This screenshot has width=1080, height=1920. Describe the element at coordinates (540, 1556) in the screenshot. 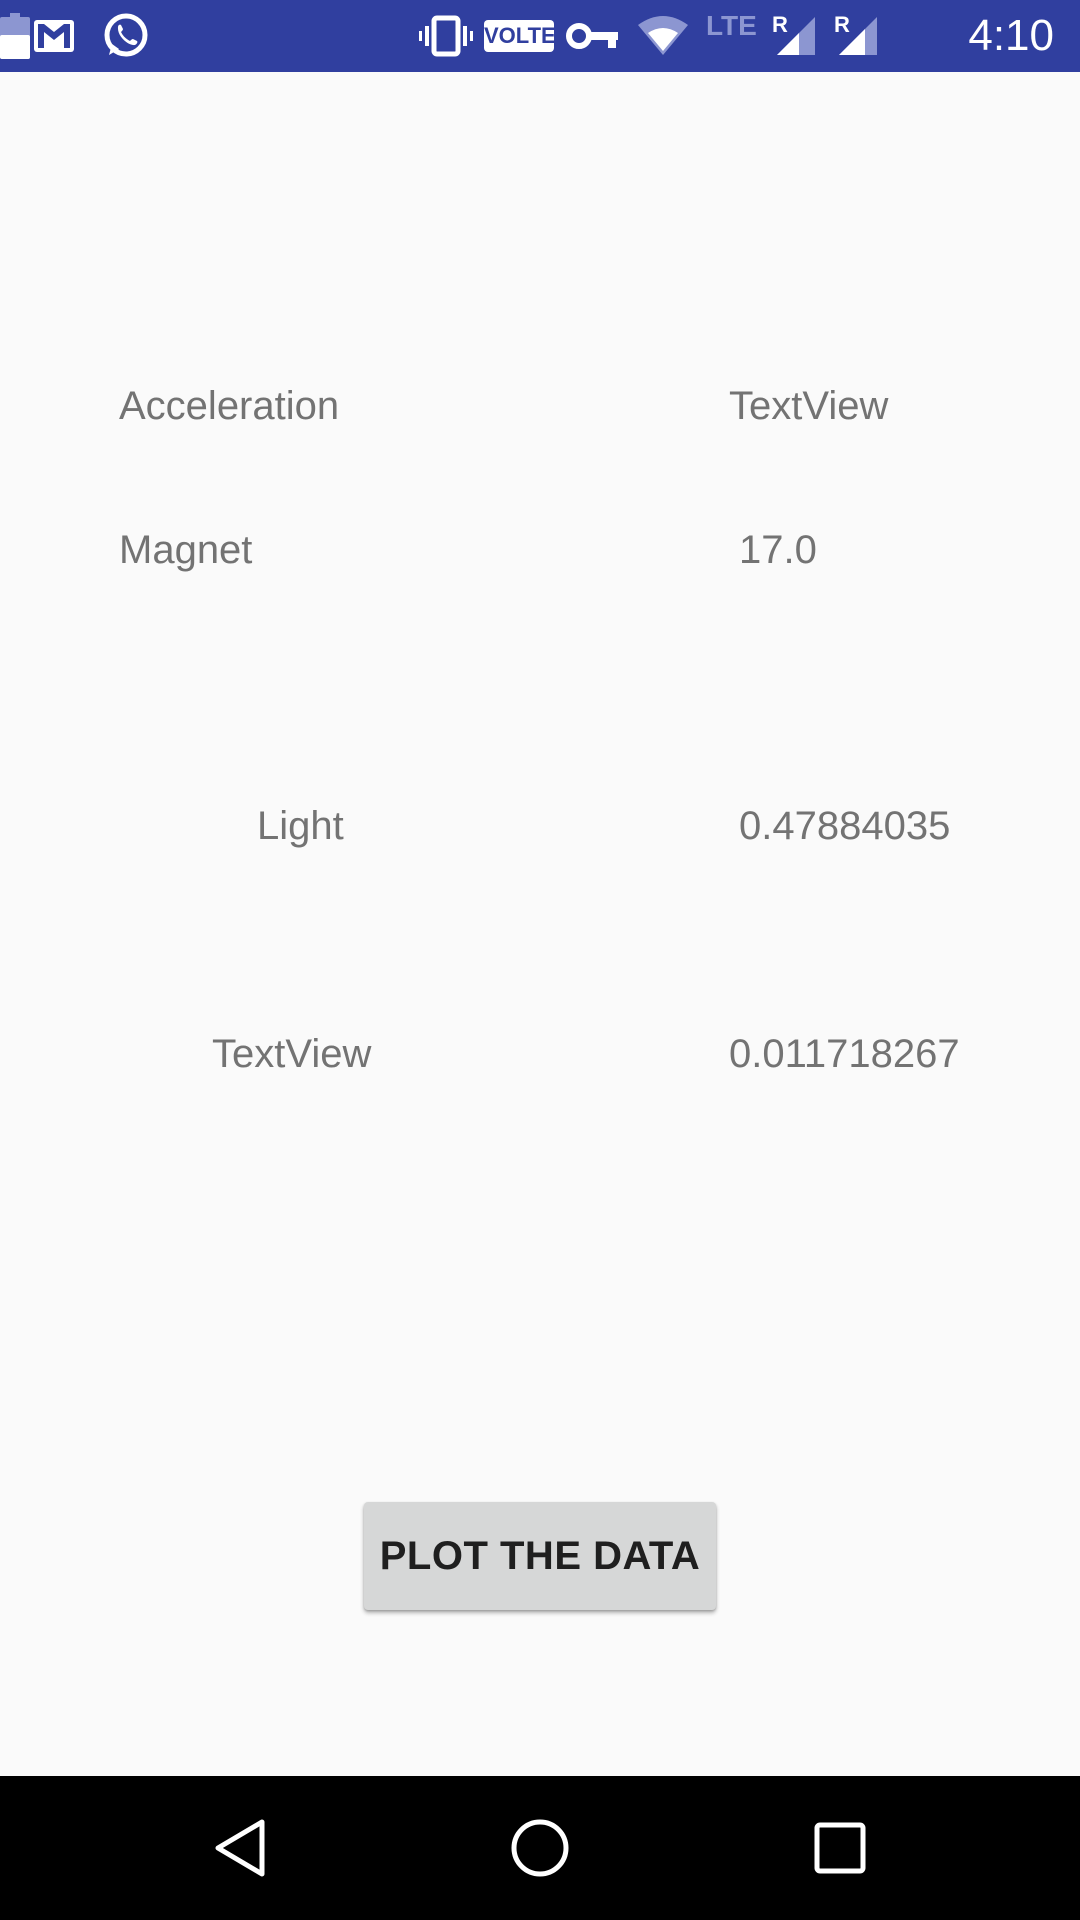

I see `plot-data-button: PLOT THE DATA` at that location.